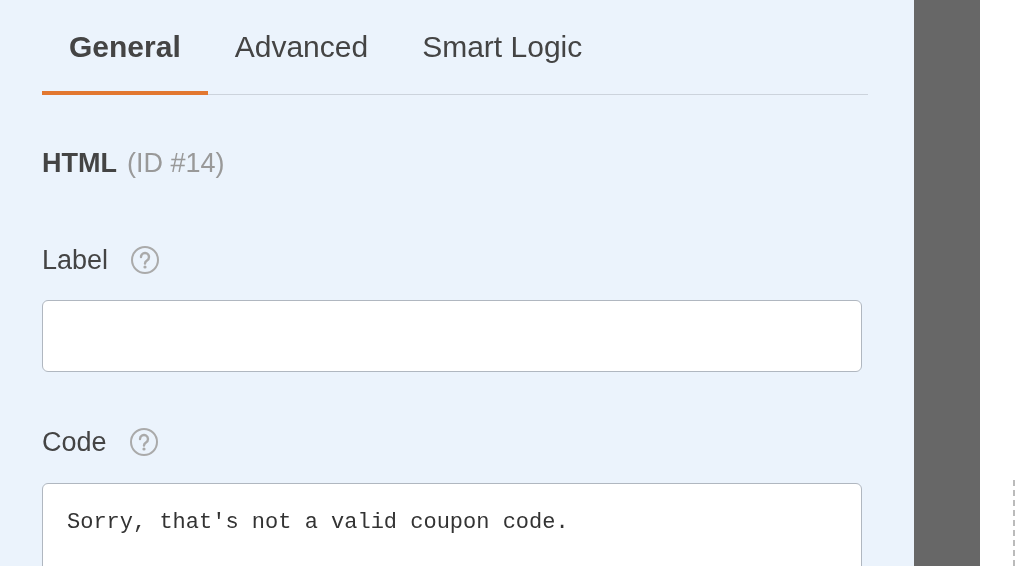 The width and height of the screenshot is (1024, 566). What do you see at coordinates (79, 163) in the screenshot?
I see `field-type-title: HTML` at bounding box center [79, 163].